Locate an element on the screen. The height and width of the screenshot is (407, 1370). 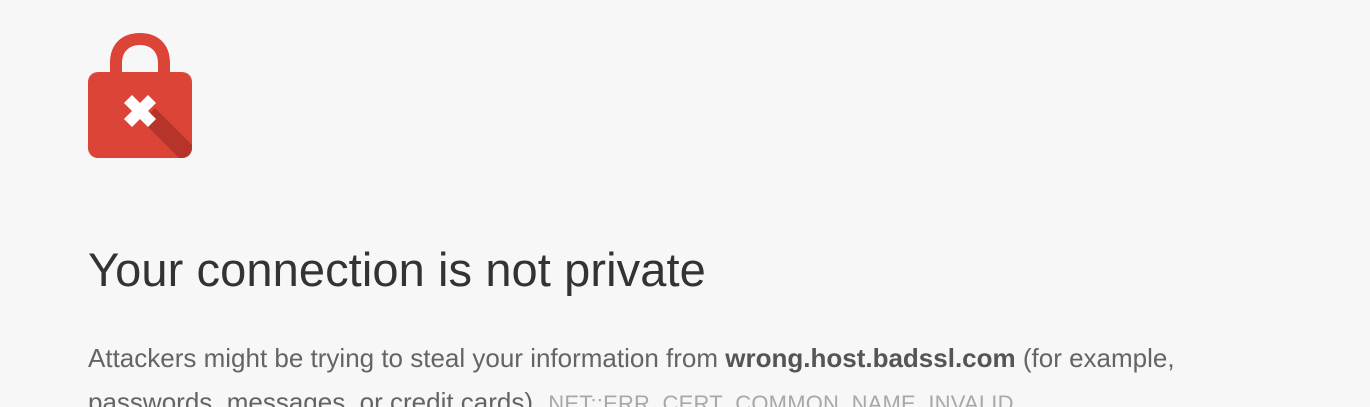
host-name: wrong.host.badssl.com is located at coordinates (870, 358).